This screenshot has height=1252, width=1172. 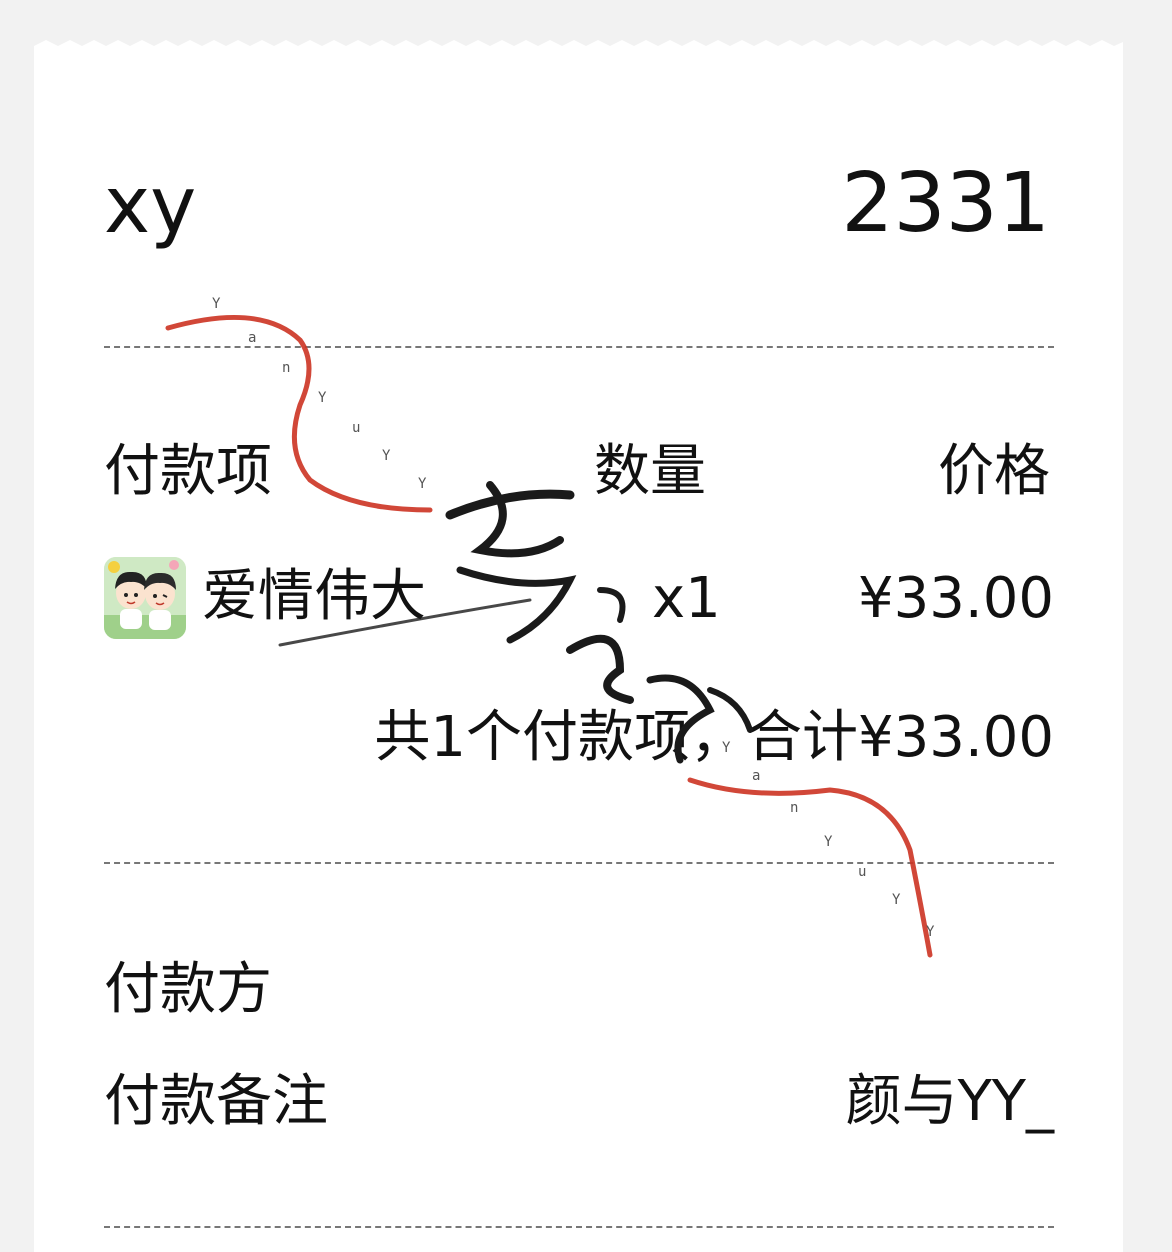 I want to click on order-number: 2331, so click(x=945, y=203).